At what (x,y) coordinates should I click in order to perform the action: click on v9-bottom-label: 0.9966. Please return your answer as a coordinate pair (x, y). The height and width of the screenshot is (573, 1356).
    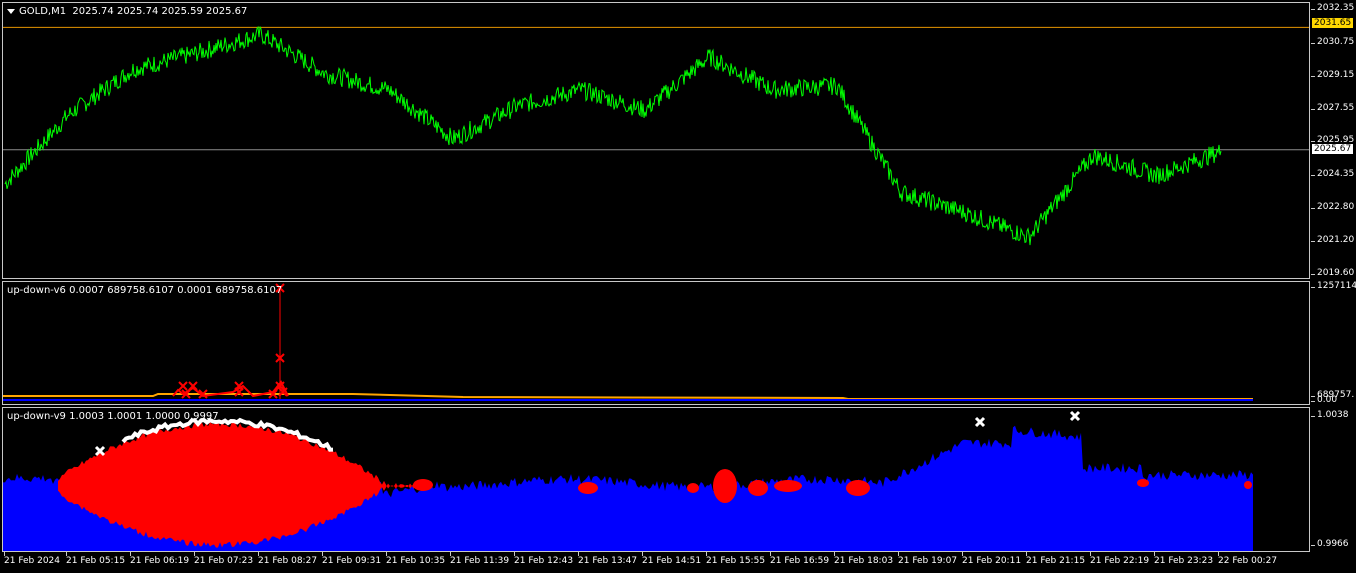
    Looking at the image, I should click on (1330, 544).